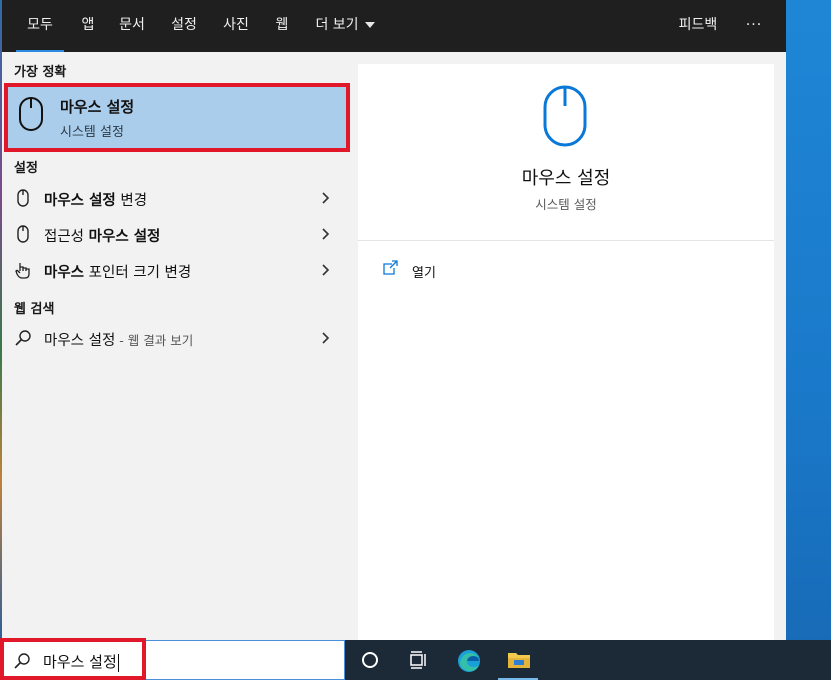 Image resolution: width=831 pixels, height=680 pixels. I want to click on feedback-label: 피드백, so click(698, 25).